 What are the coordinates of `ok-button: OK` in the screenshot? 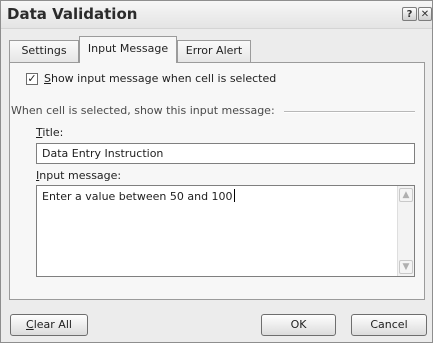 It's located at (298, 325).